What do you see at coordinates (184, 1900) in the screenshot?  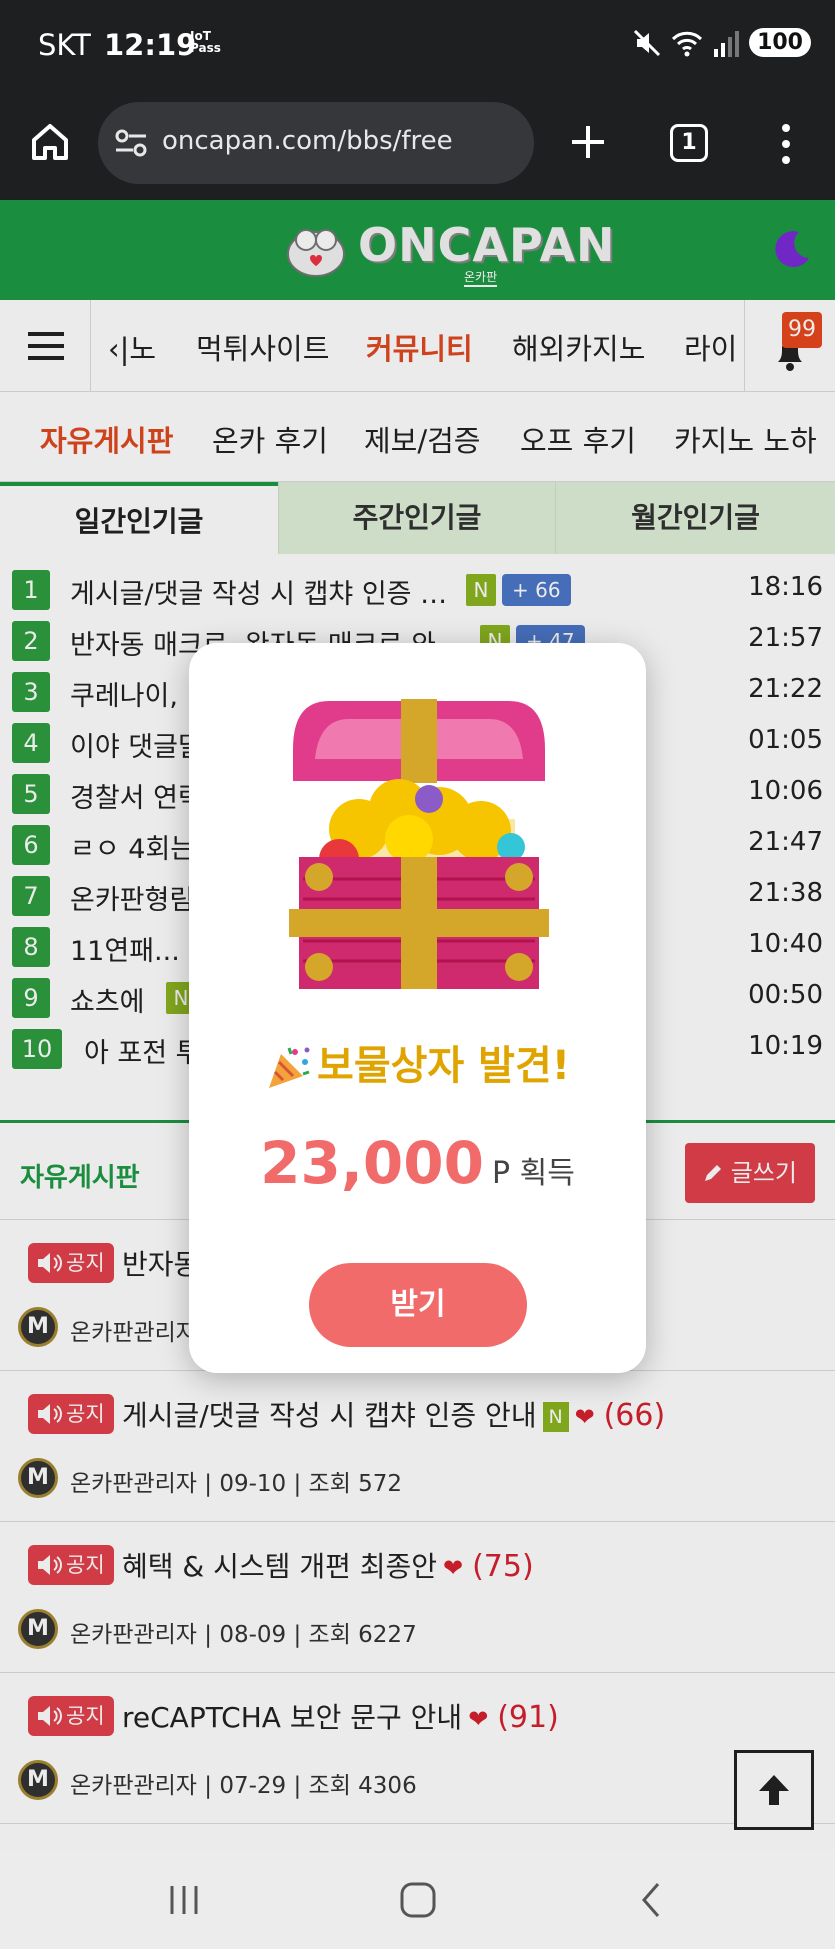 I see `recent-apps-icon` at bounding box center [184, 1900].